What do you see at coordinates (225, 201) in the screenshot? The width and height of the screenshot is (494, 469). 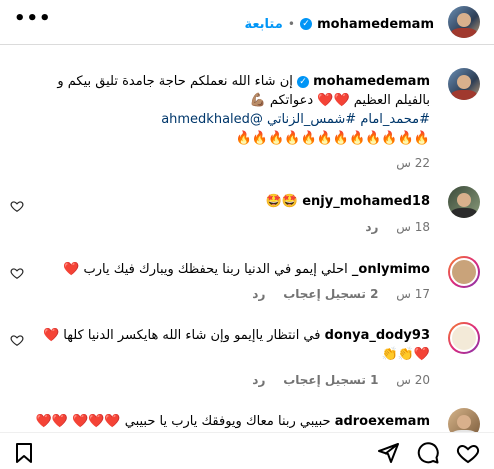 I see `comment-item: enjy_mohamed18 🤩🤩` at bounding box center [225, 201].